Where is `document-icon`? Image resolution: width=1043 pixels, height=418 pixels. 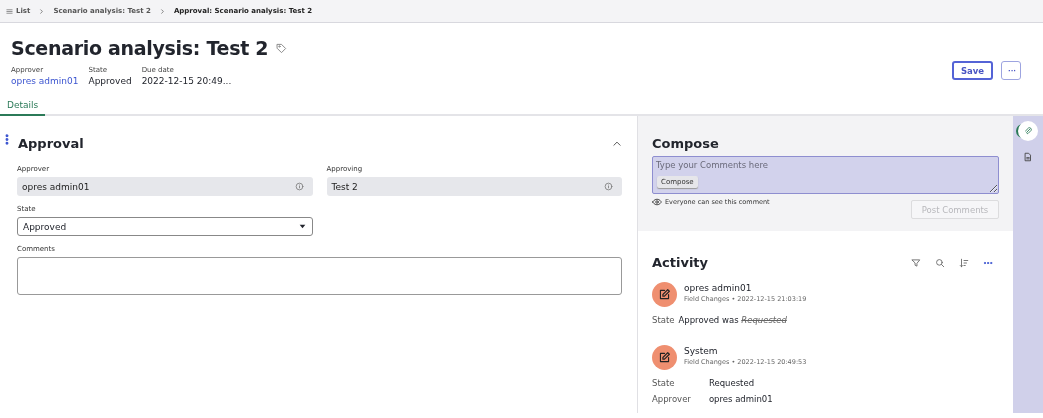 document-icon is located at coordinates (1028, 157).